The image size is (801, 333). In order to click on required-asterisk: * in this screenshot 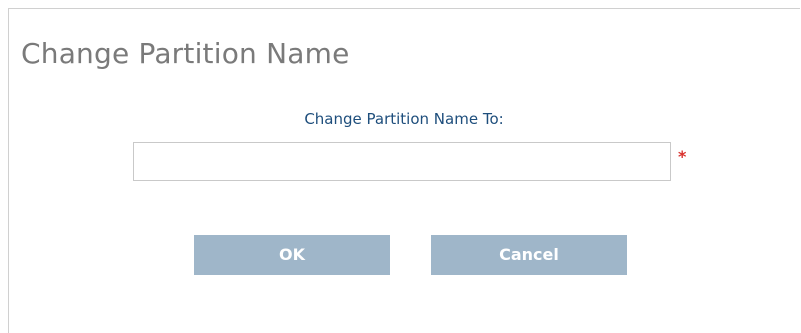, I will do `click(682, 156)`.